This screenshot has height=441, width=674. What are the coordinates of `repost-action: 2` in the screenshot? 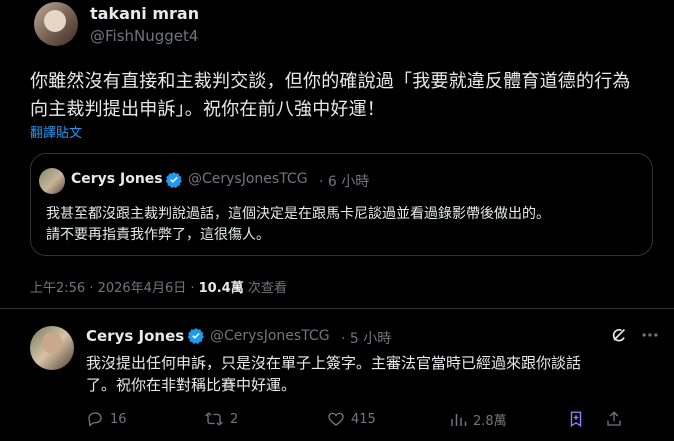 It's located at (221, 419).